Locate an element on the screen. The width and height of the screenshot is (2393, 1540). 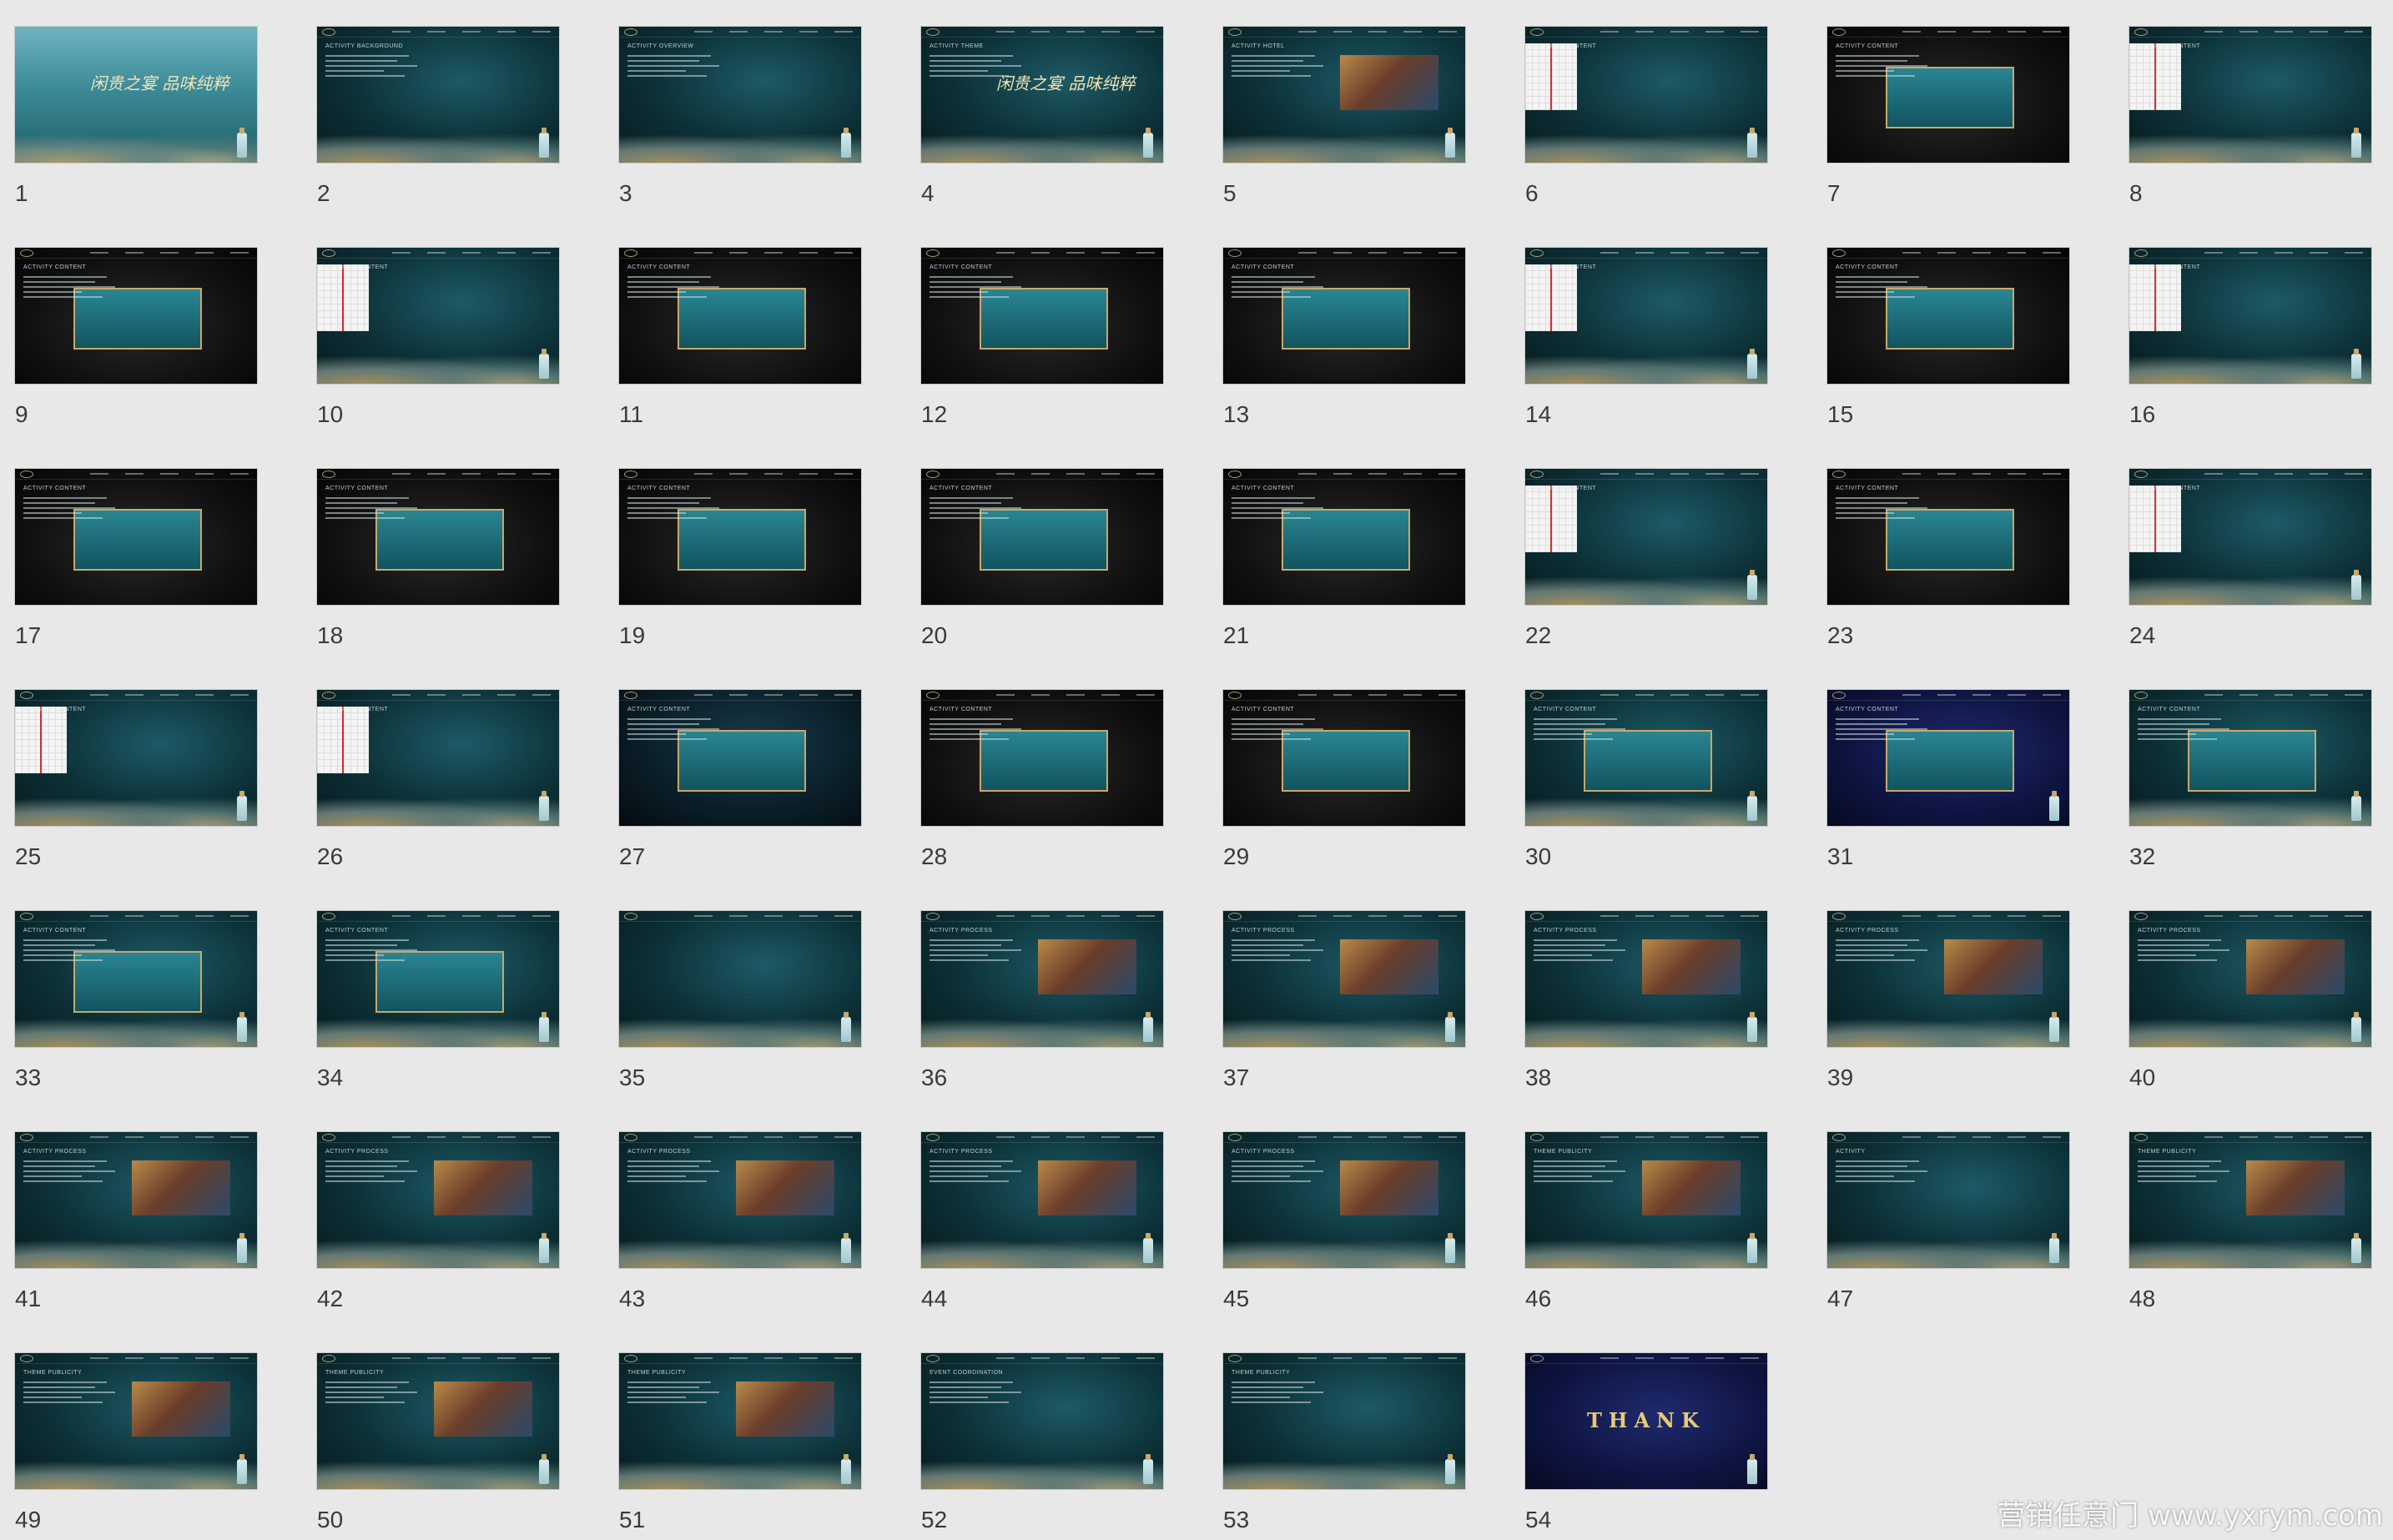
slide-cell: ACTIVITY CONTENT 25 is located at coordinates (136, 784).